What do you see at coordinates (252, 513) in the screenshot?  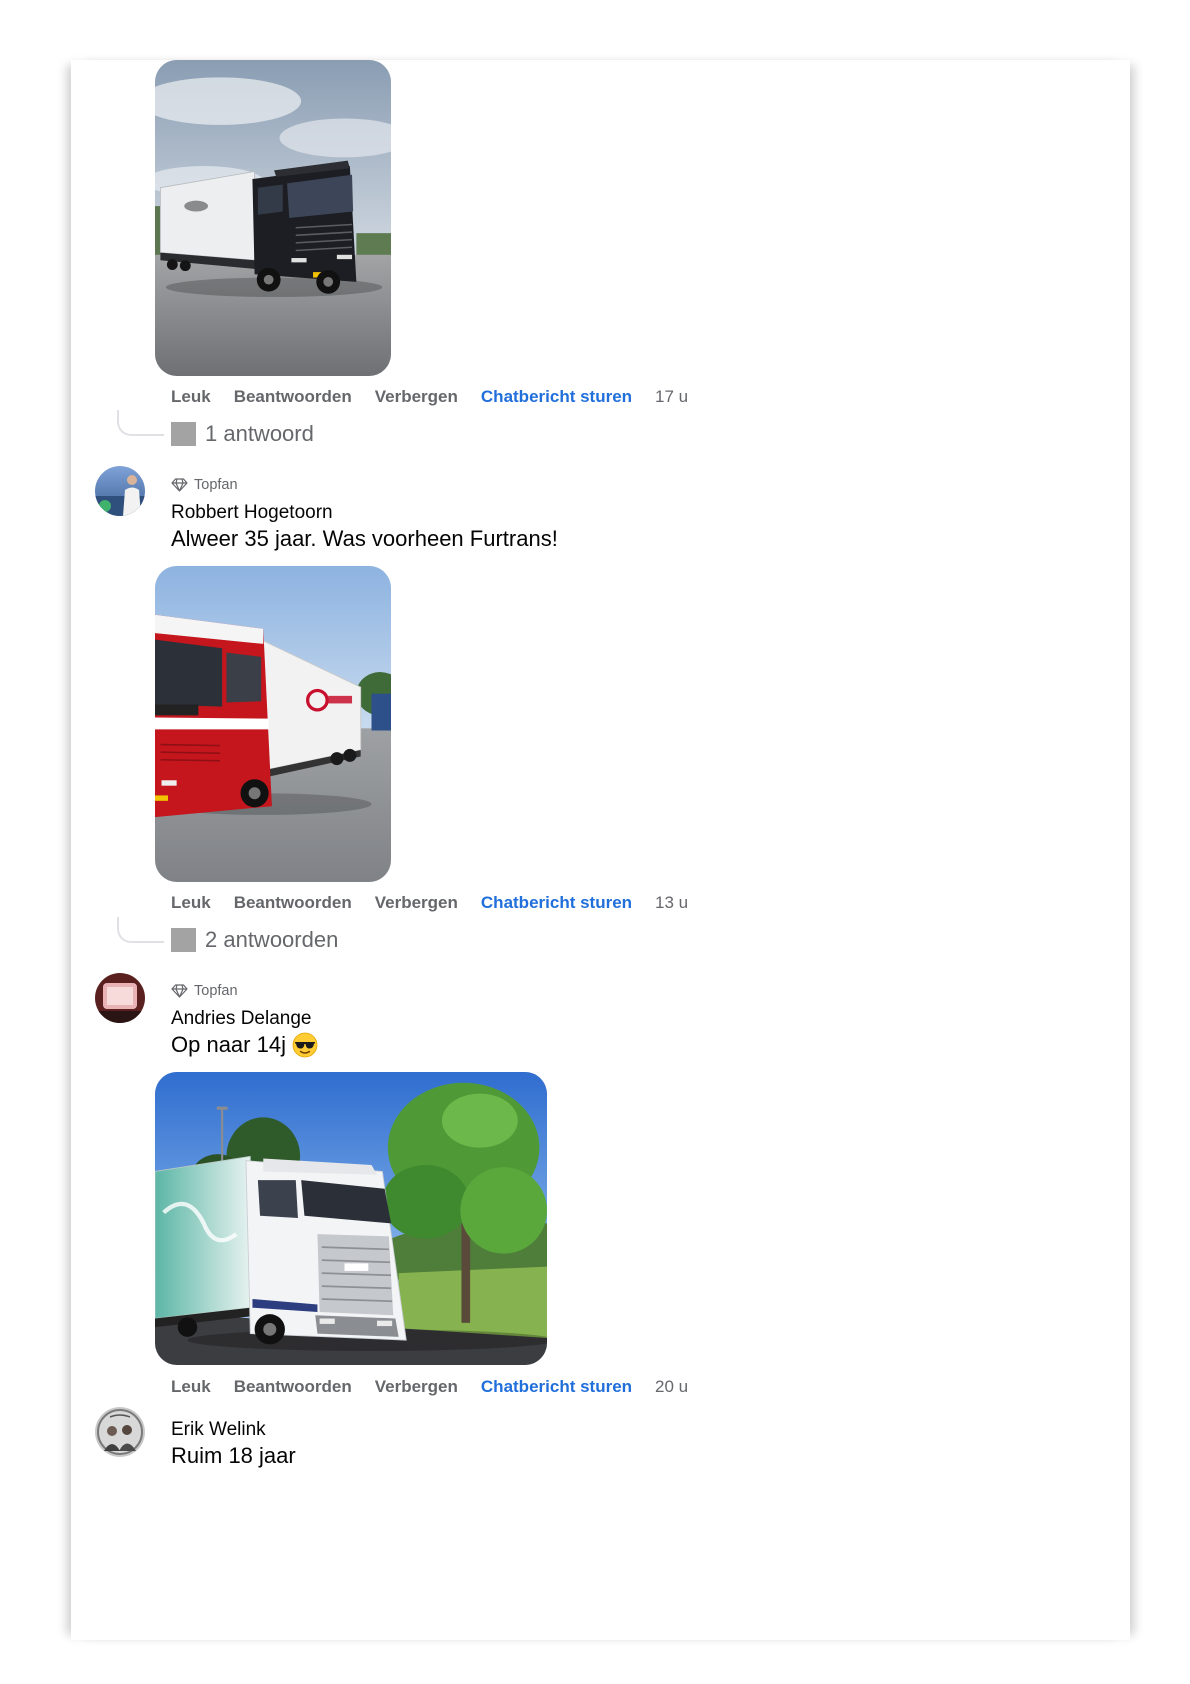 I see `author-name: Robbert Hogetoorn` at bounding box center [252, 513].